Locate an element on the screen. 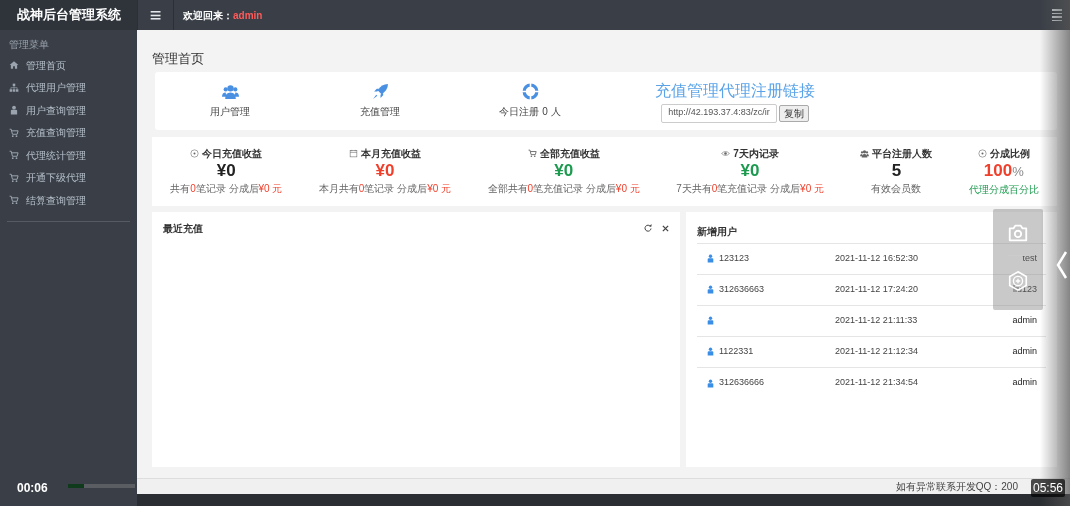 This screenshot has width=1070, height=506. user-time: 2021-11-12 21:12:34 is located at coordinates (876, 351).